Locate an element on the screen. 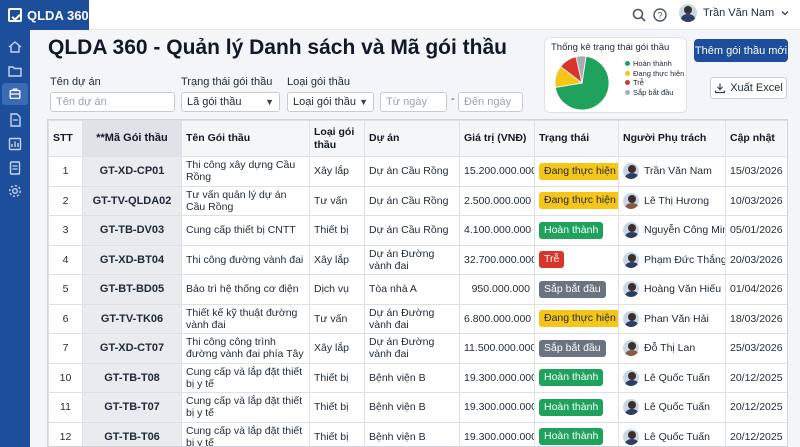 The width and height of the screenshot is (800, 447). cell-project: Dự án Đường vành đai is located at coordinates (412, 318).